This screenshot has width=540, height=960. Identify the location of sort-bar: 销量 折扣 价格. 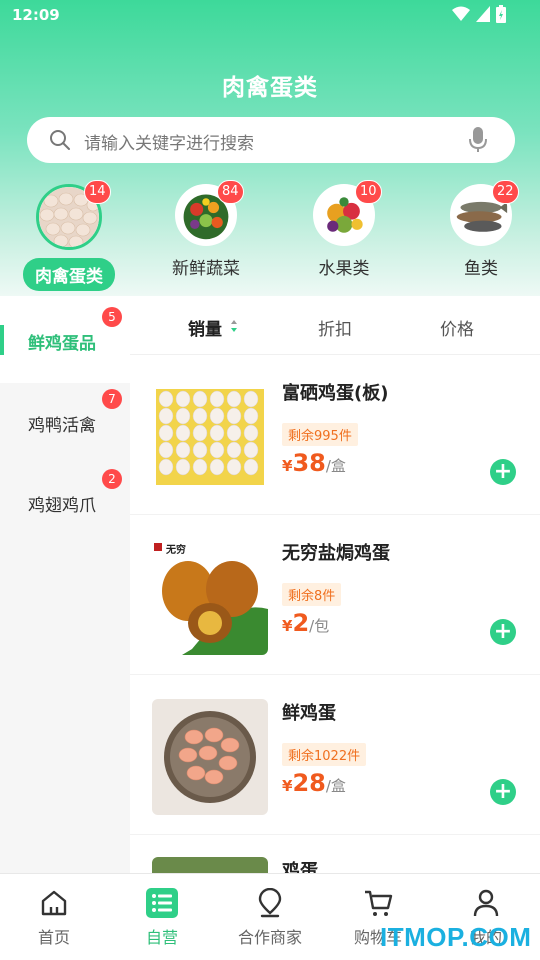
(335, 326).